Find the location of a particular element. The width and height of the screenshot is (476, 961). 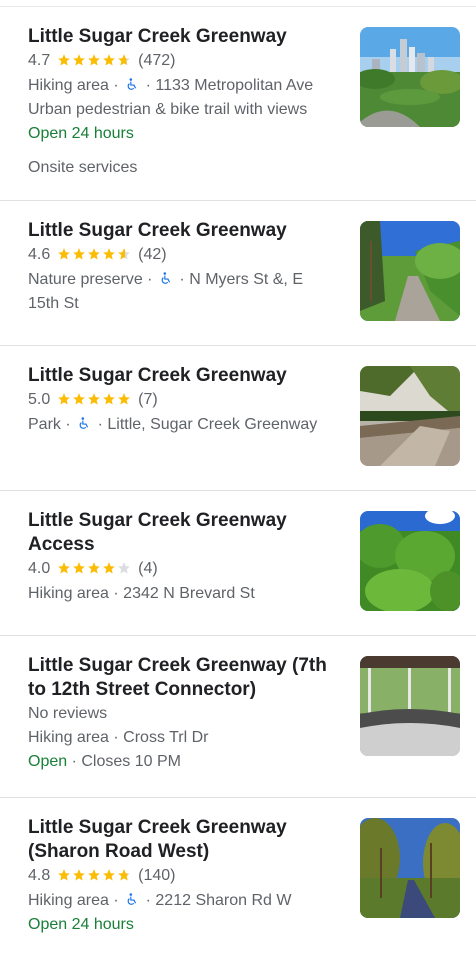

rating-value: 4.0 is located at coordinates (39, 568).